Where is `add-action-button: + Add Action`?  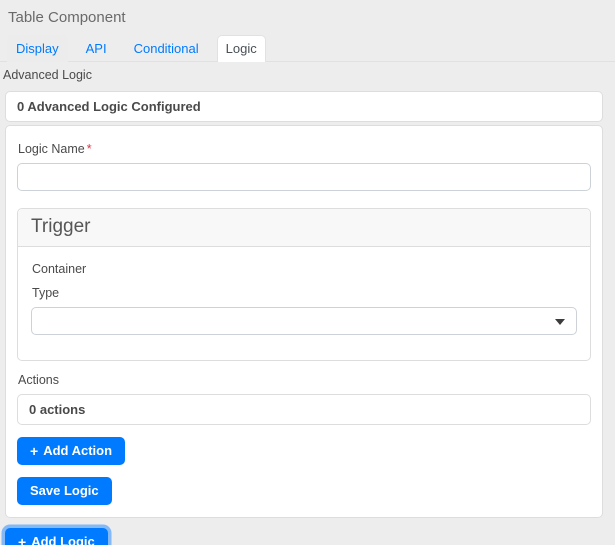 add-action-button: + Add Action is located at coordinates (71, 451).